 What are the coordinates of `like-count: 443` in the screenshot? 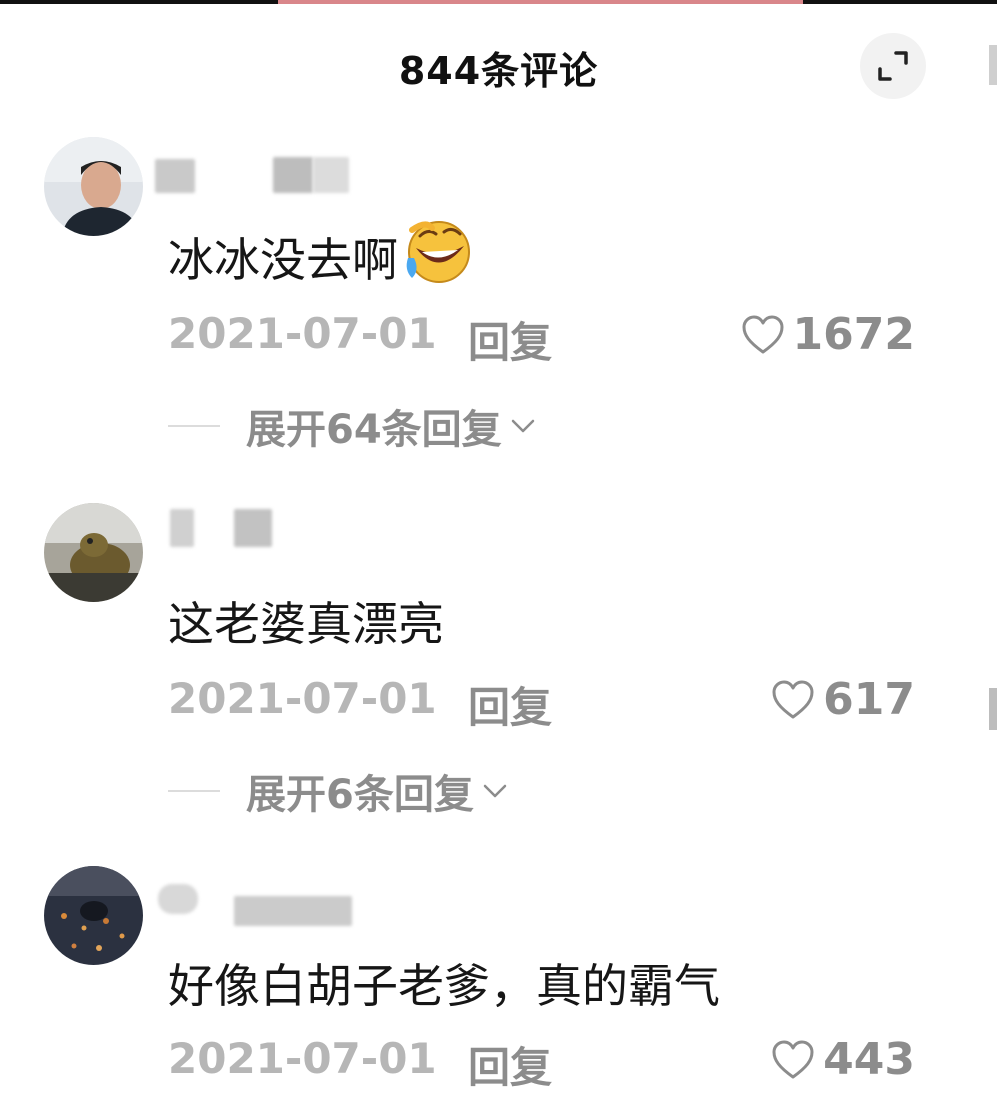 It's located at (869, 1059).